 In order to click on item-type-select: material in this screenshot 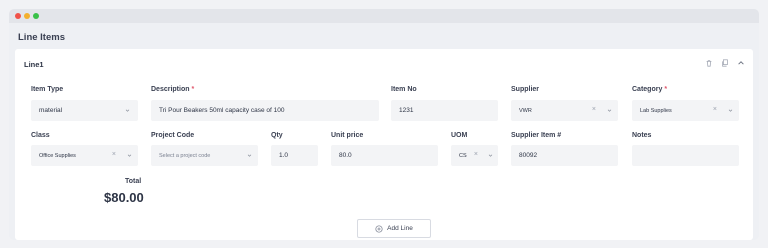, I will do `click(84, 110)`.